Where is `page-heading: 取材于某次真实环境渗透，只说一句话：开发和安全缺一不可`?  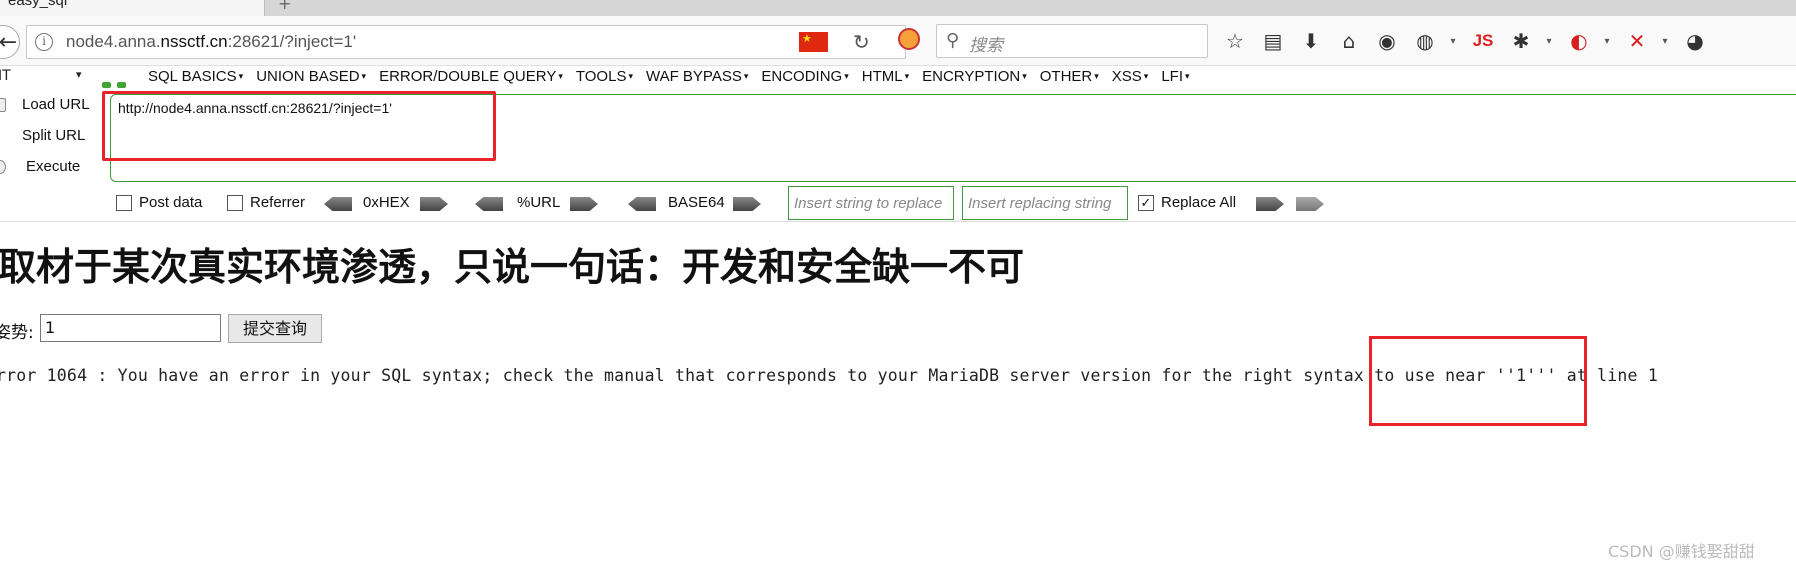 page-heading: 取材于某次真实环境渗透，只说一句话：开发和安全缺一不可 is located at coordinates (512, 267).